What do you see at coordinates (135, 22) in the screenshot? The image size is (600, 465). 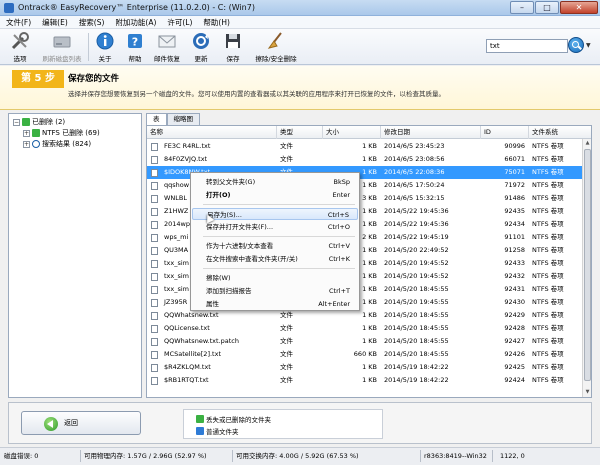 I see `menu-extras: 附加功能(A)` at bounding box center [135, 22].